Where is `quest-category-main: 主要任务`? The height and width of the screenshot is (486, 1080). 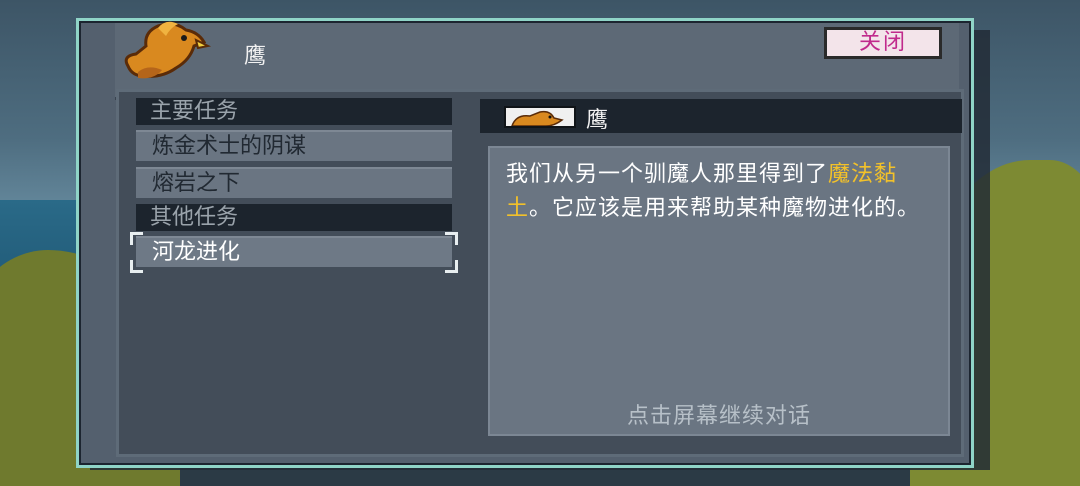 quest-category-main: 主要任务 is located at coordinates (294, 111).